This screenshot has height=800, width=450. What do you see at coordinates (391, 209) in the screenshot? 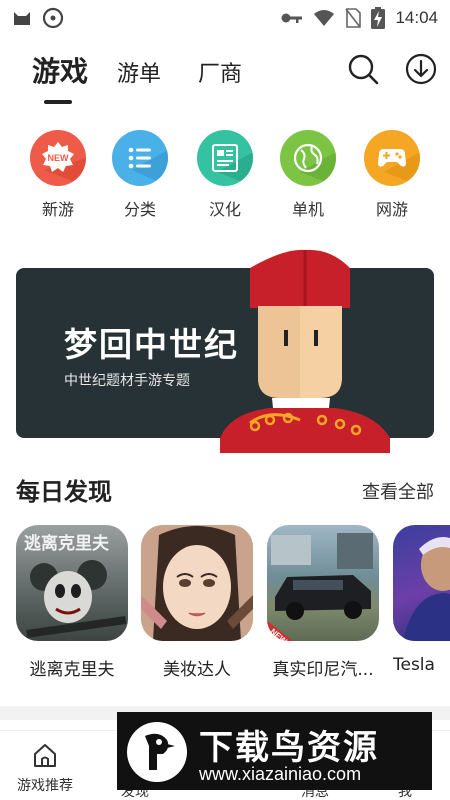
I see `category-label: 网游` at bounding box center [391, 209].